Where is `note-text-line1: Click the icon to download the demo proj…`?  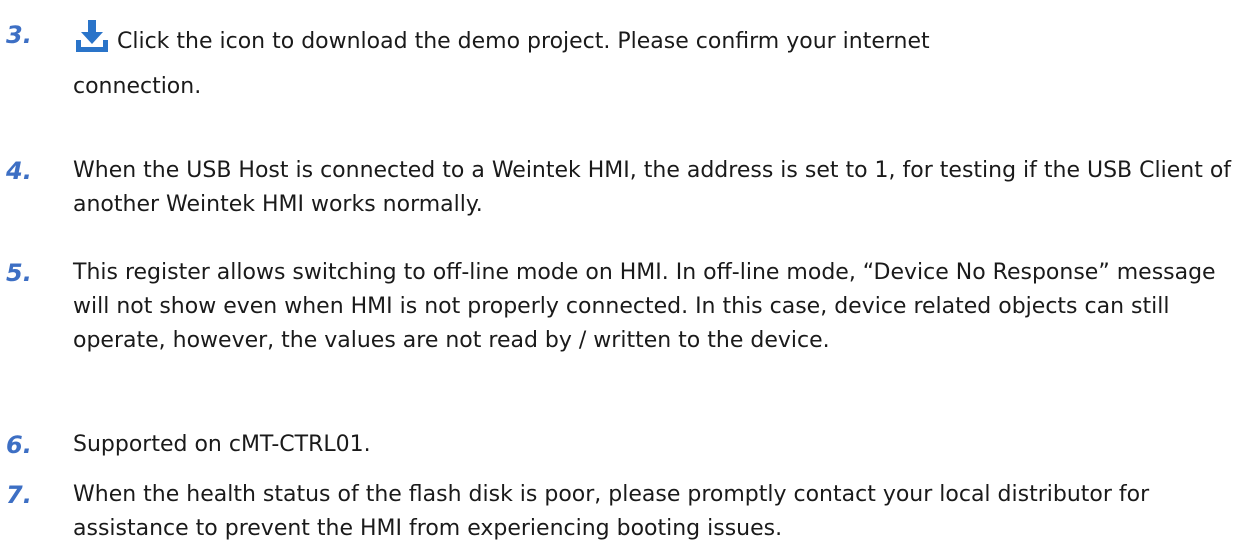
note-text-line1: Click the icon to download the demo proj… is located at coordinates (523, 41).